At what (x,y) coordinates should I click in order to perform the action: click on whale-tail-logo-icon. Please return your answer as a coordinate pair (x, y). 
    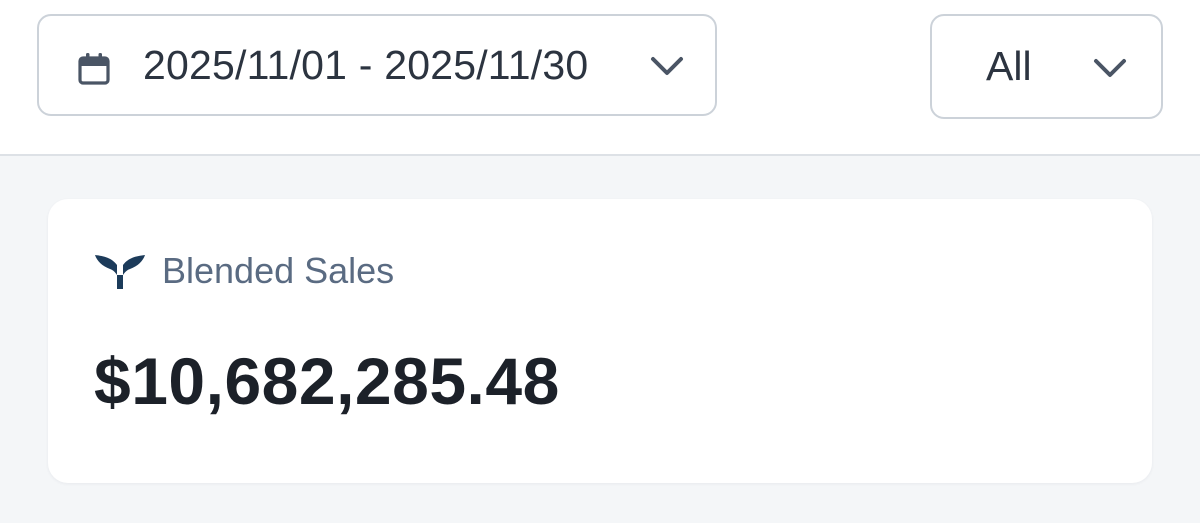
    Looking at the image, I should click on (120, 272).